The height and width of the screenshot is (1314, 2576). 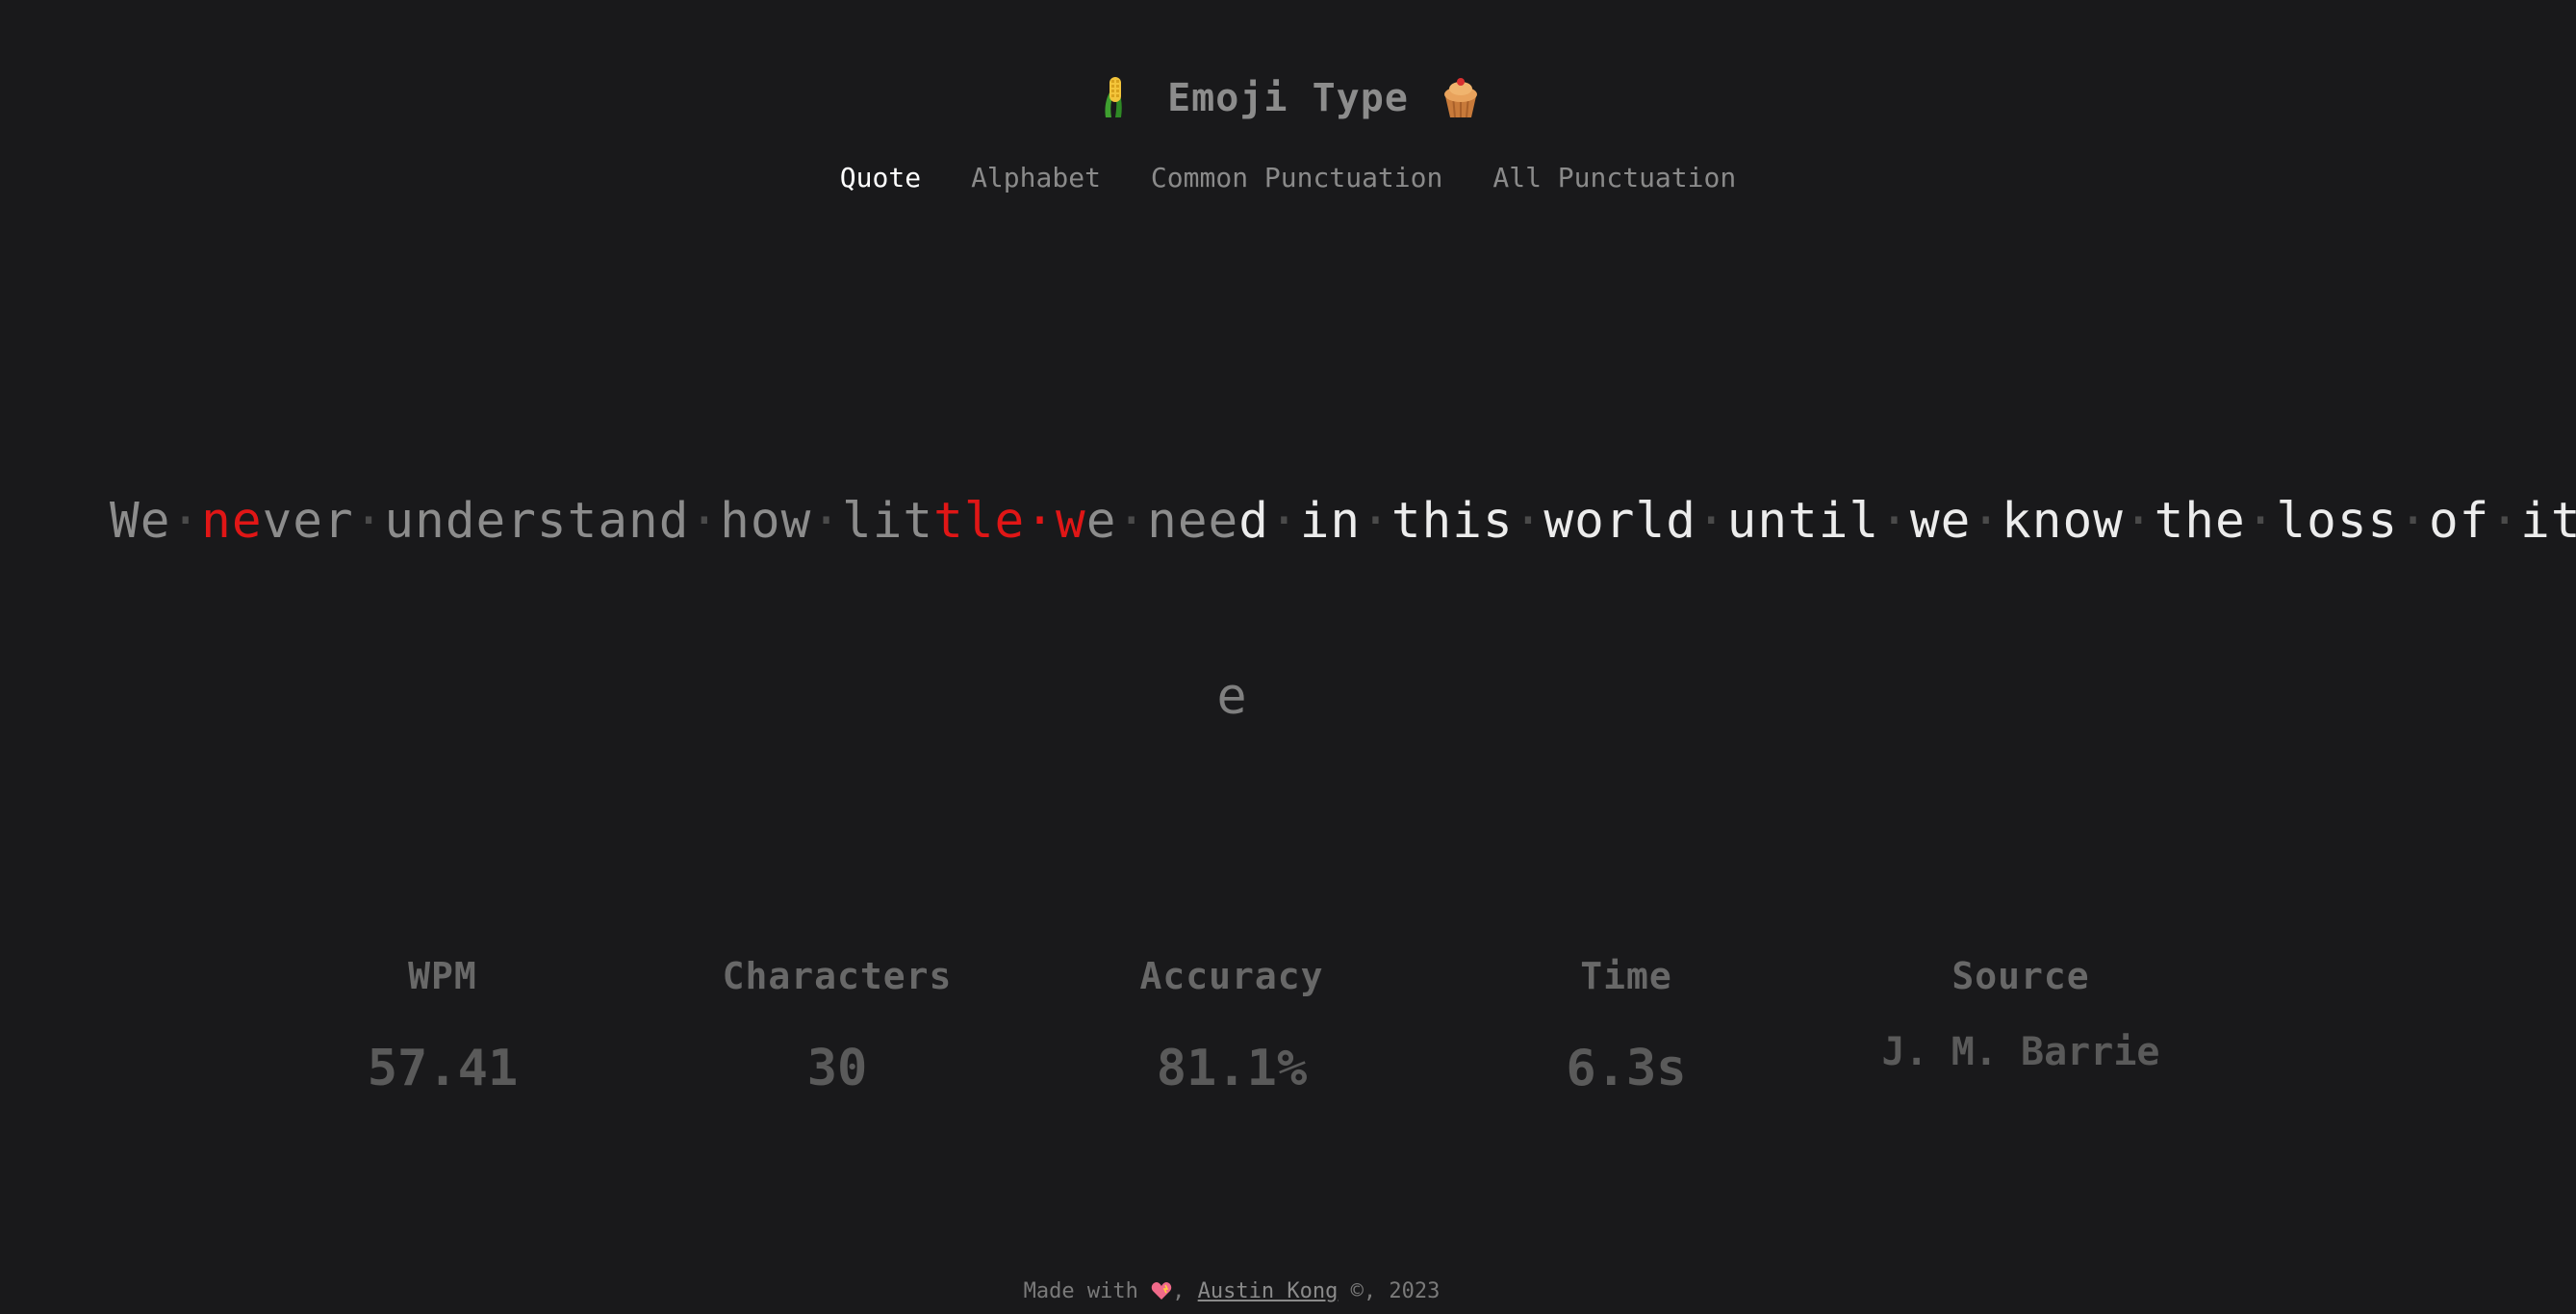 I want to click on tab-all-punctuation: All Punctuation, so click(x=1614, y=178).